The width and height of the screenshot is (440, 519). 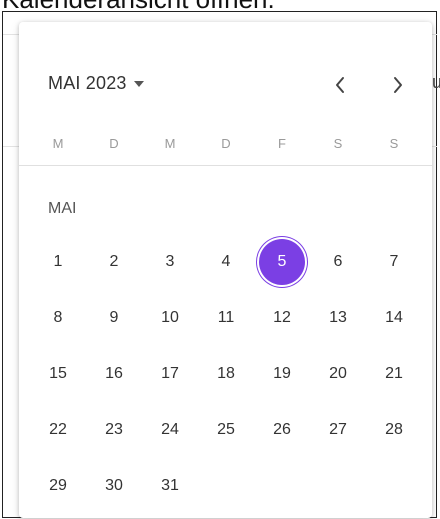 I want to click on chevron-left-icon, so click(x=340, y=85).